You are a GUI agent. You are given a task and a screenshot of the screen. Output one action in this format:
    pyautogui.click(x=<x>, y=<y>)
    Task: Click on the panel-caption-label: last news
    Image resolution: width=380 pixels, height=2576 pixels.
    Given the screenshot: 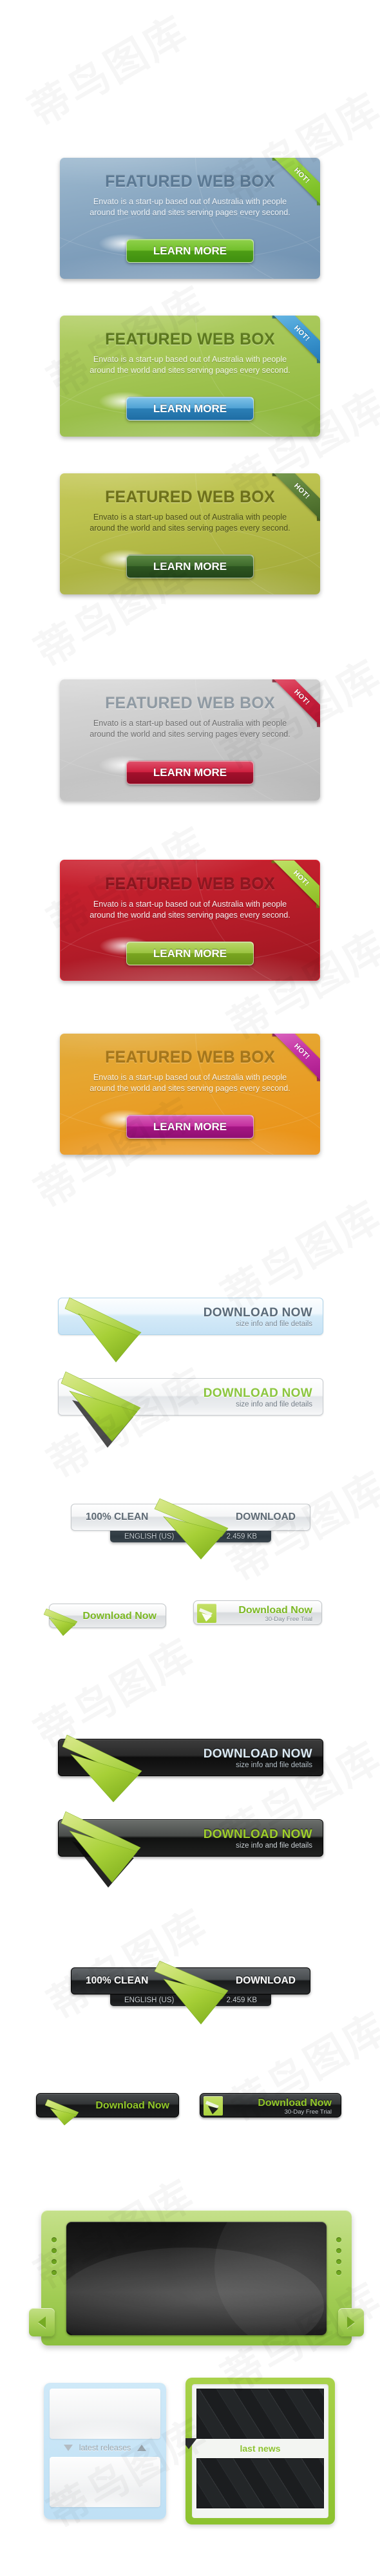 What is the action you would take?
    pyautogui.click(x=260, y=2448)
    